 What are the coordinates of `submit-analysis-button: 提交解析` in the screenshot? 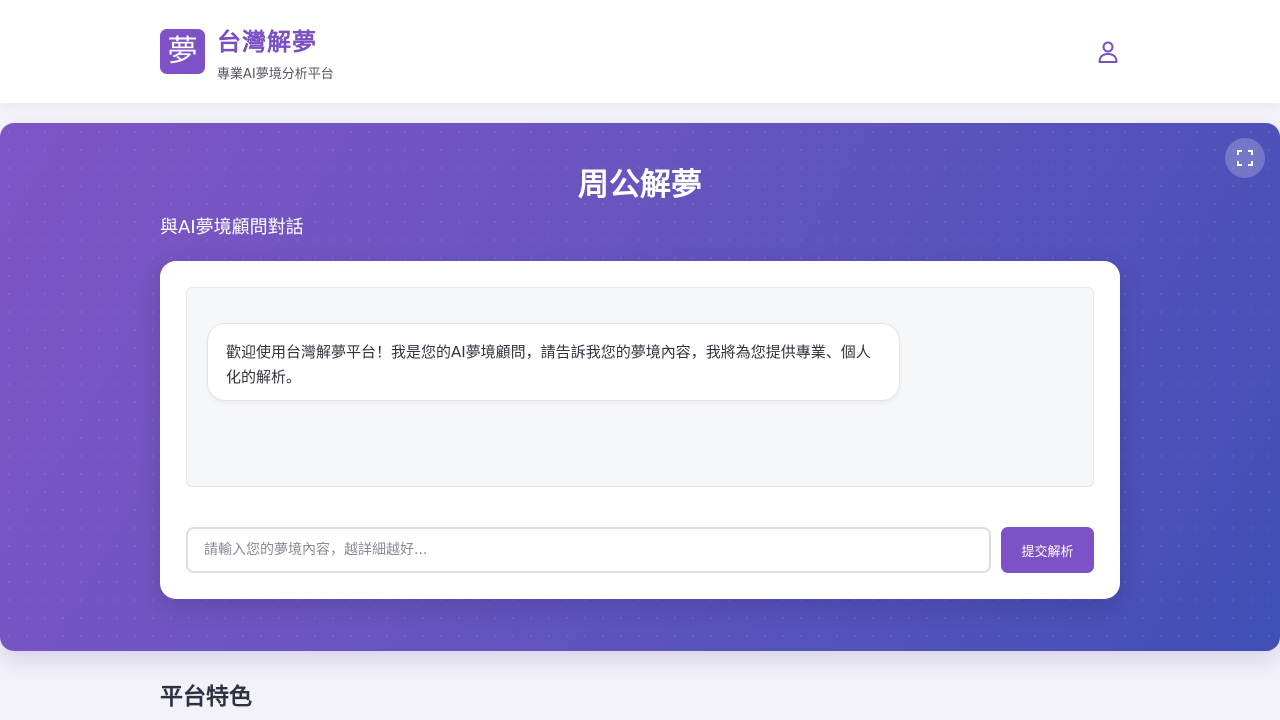 It's located at (1047, 550).